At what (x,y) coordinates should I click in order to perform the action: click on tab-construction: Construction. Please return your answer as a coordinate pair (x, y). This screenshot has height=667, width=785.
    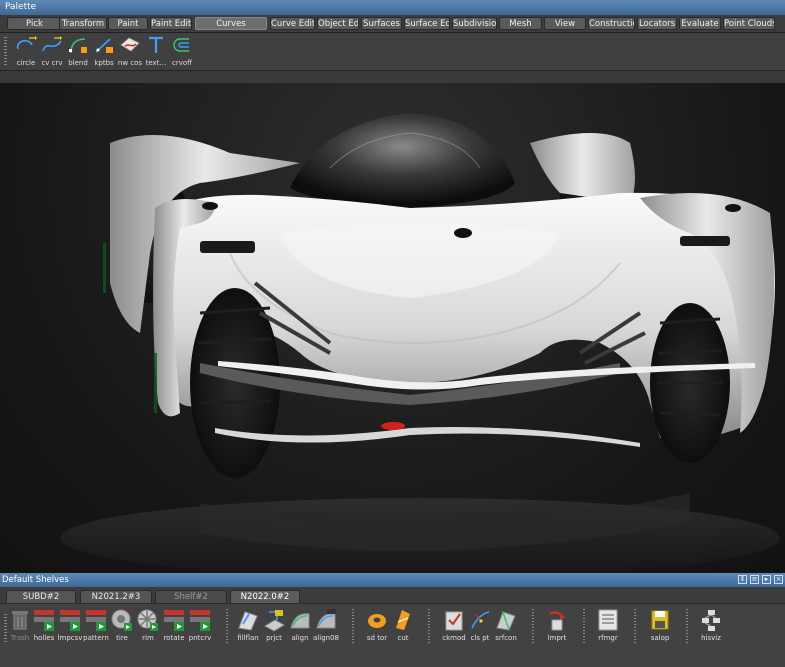
    Looking at the image, I should click on (611, 23).